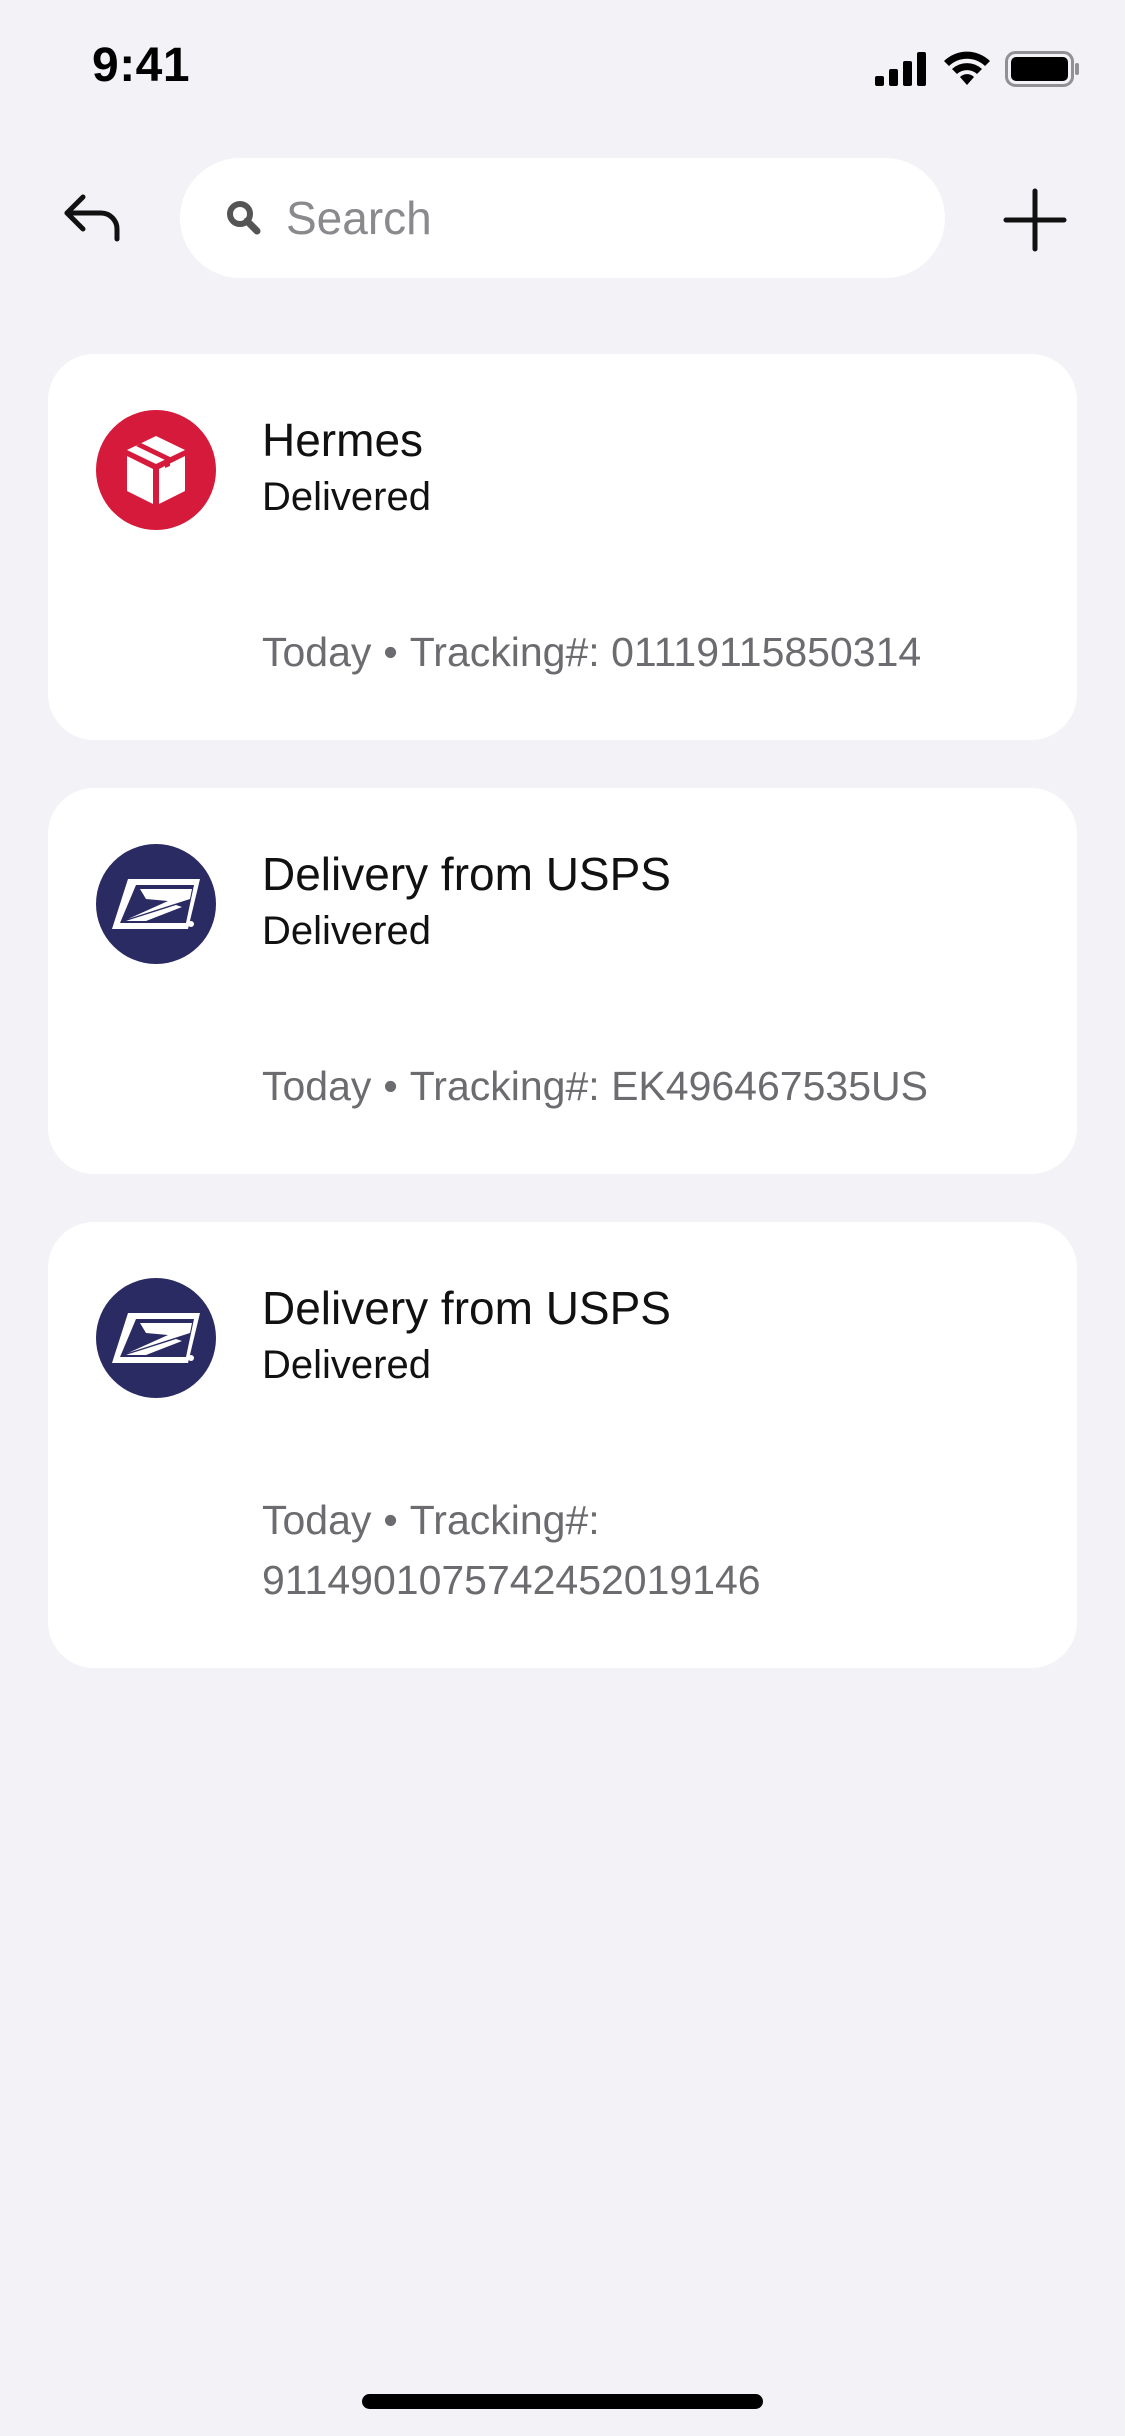  I want to click on cellular-signal-icon, so click(900, 69).